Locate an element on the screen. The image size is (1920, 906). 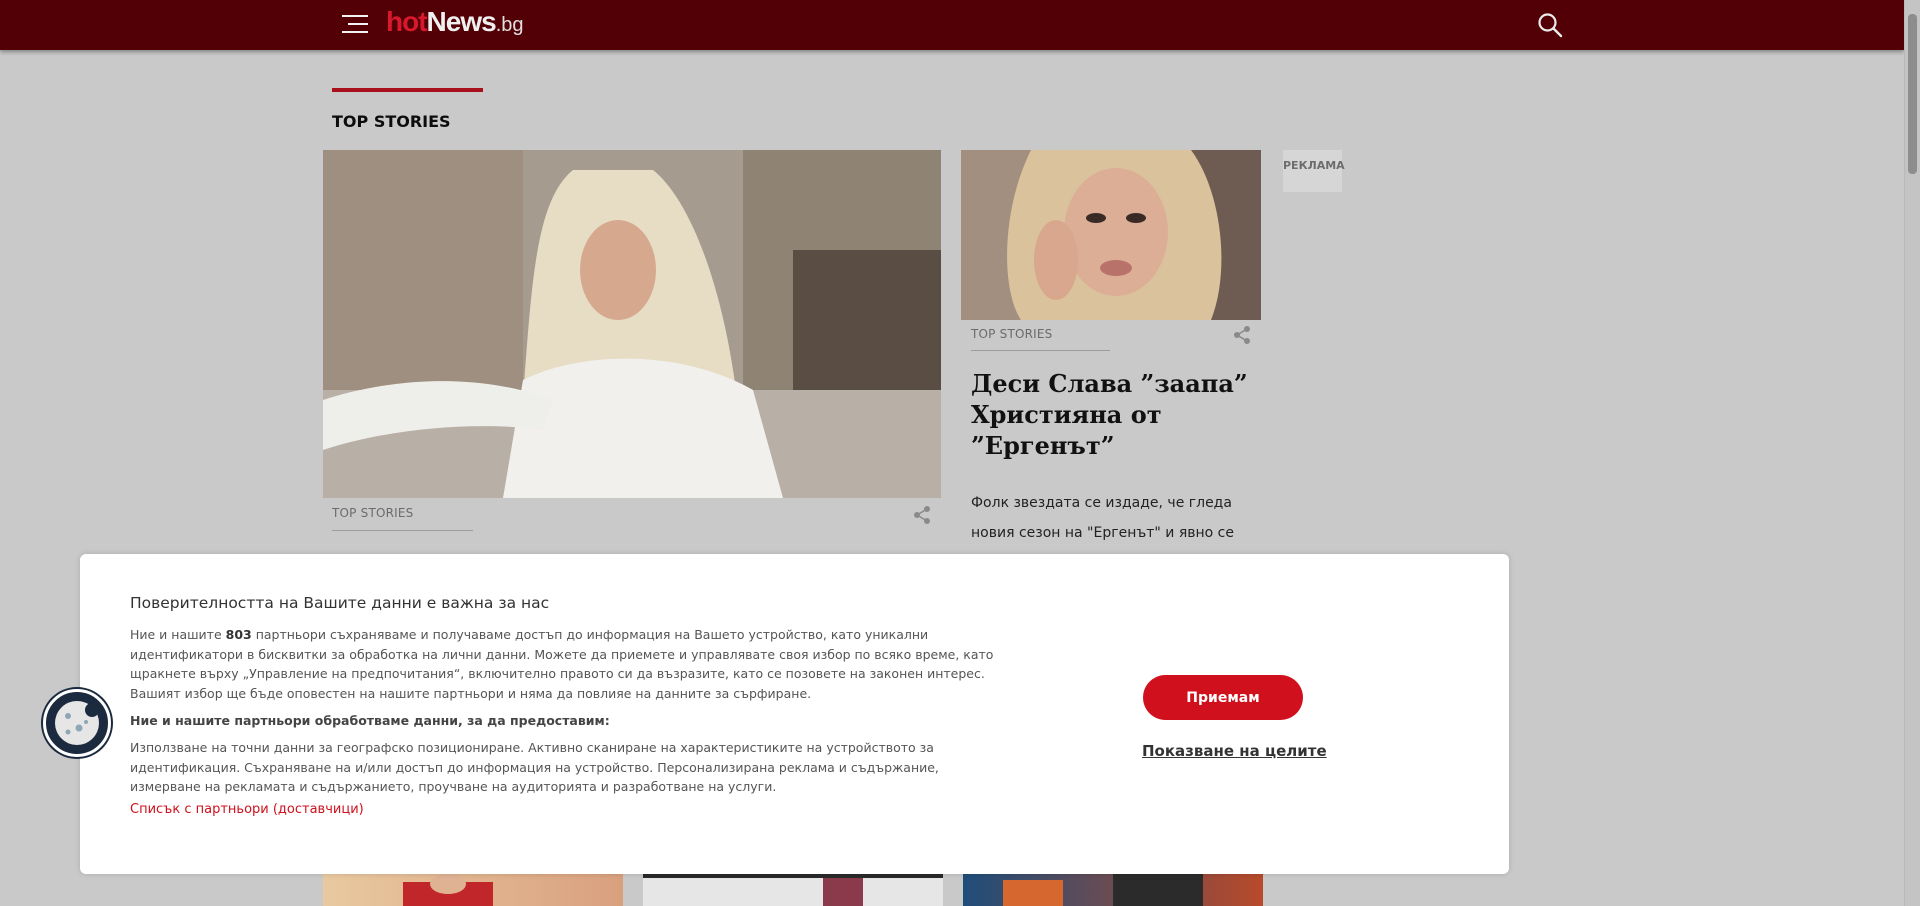
consent-intro-start: Ние и нашите is located at coordinates (178, 634).